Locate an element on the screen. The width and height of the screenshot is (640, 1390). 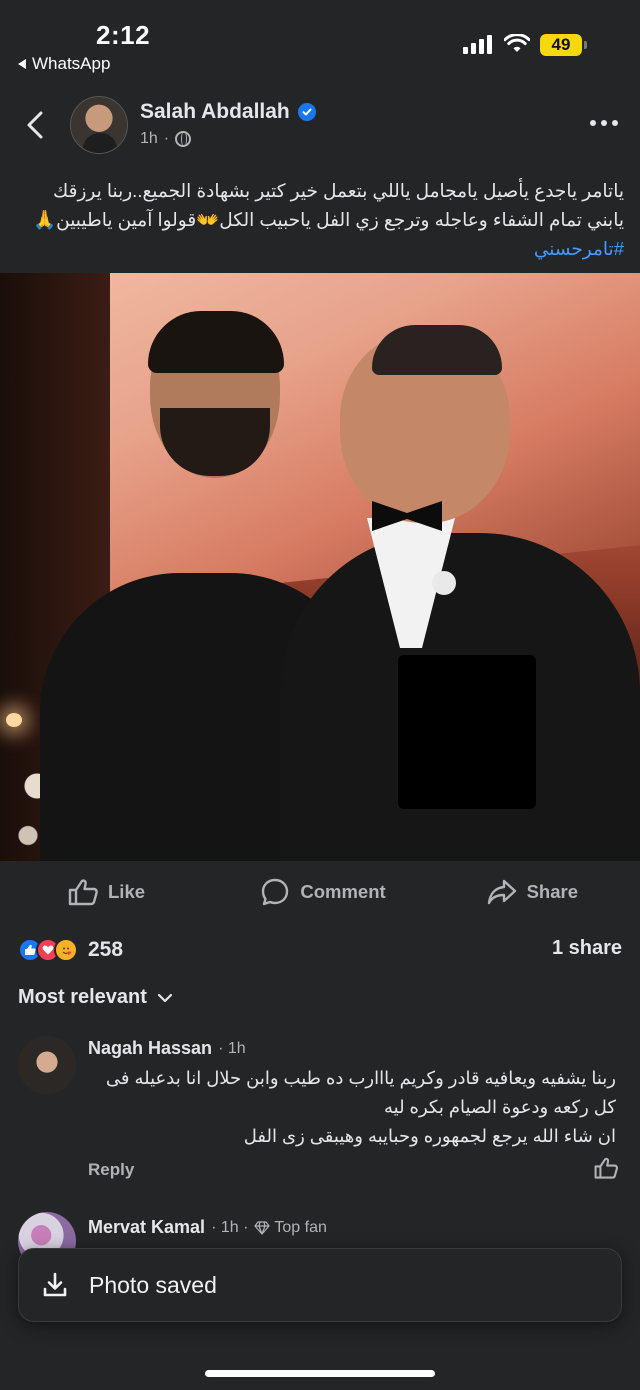
hashtag-link: #تامرحسني is located at coordinates (579, 248).